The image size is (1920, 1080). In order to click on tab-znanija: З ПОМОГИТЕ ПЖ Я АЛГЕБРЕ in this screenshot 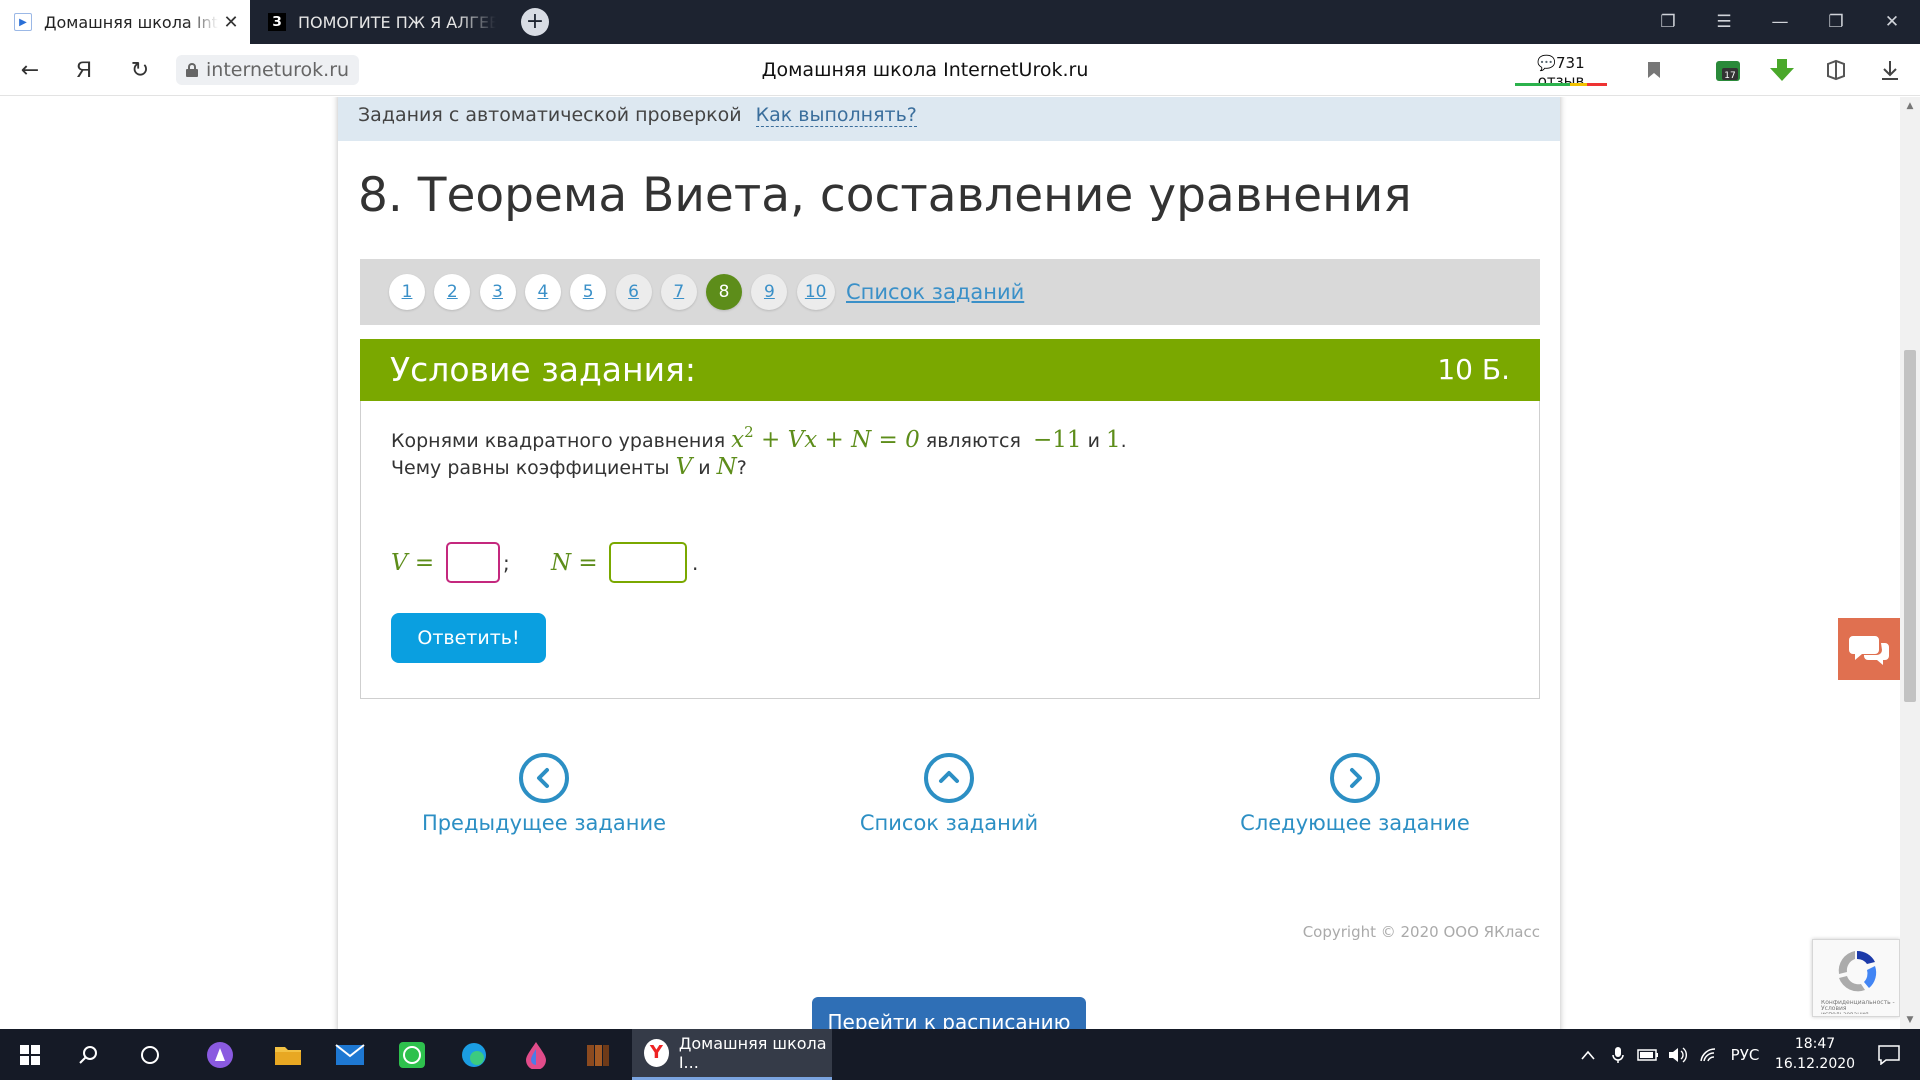, I will do `click(375, 22)`.